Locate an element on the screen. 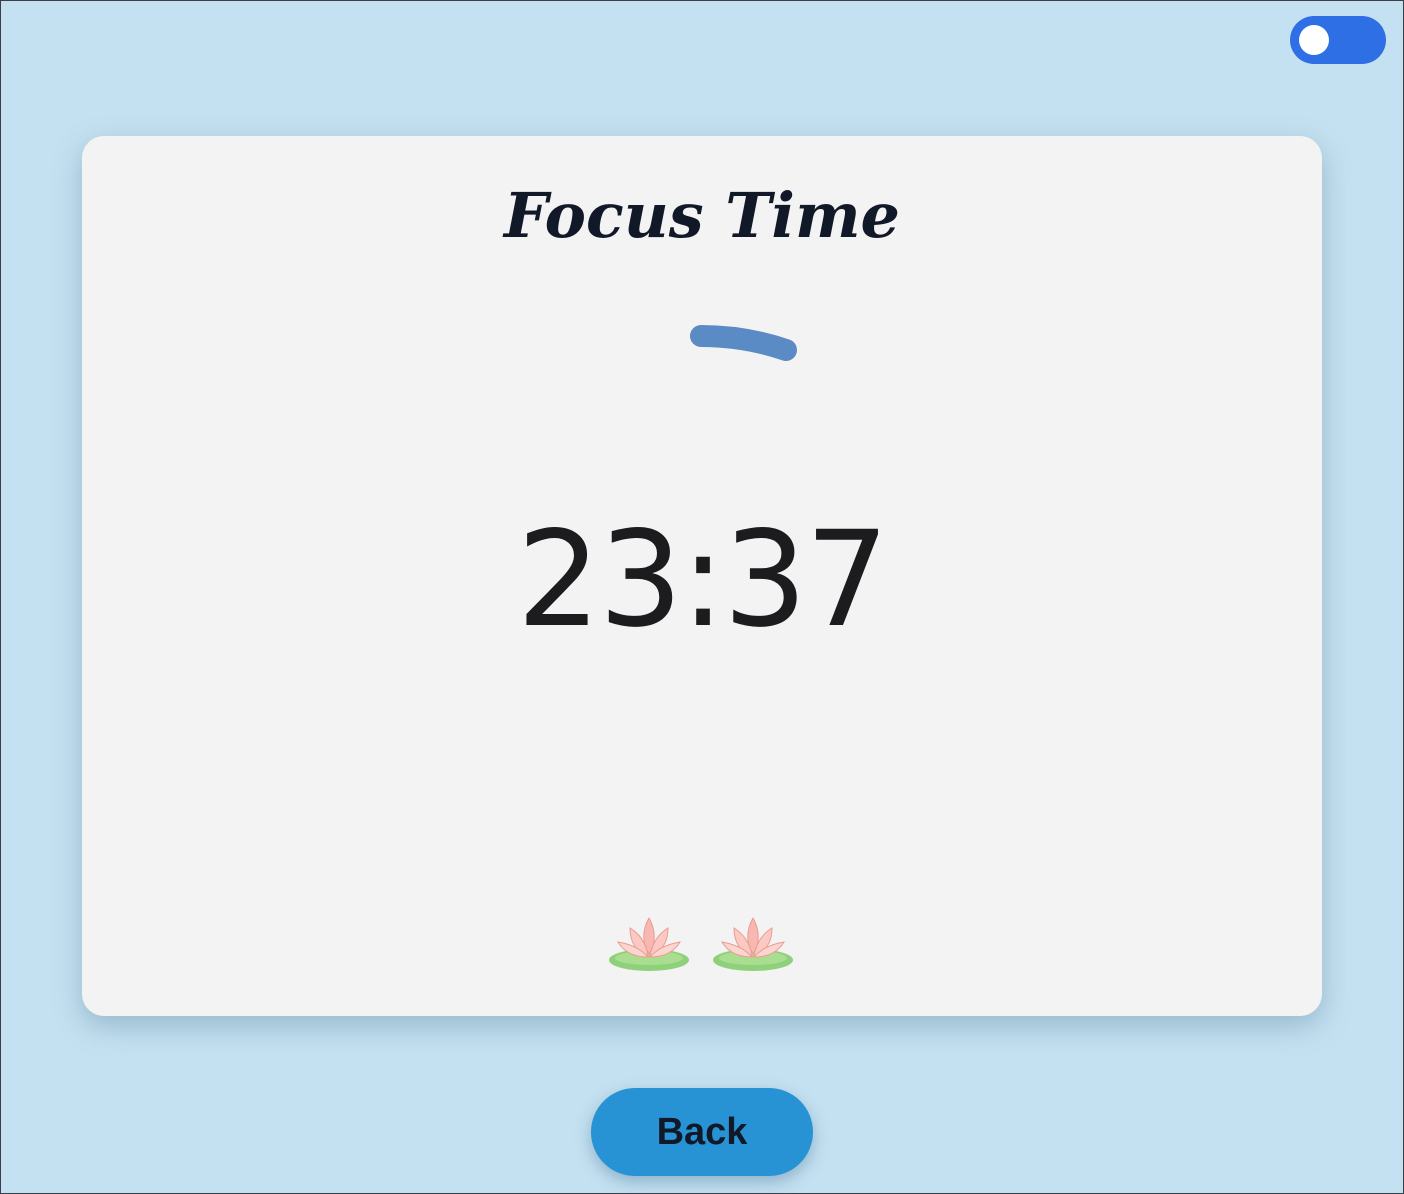 This screenshot has height=1194, width=1404. toggle-knob is located at coordinates (1314, 40).